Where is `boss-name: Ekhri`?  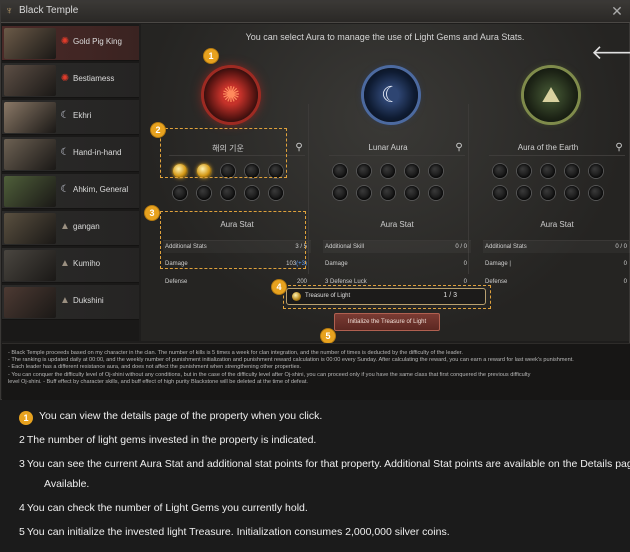
boss-name: Ekhri is located at coordinates (82, 115).